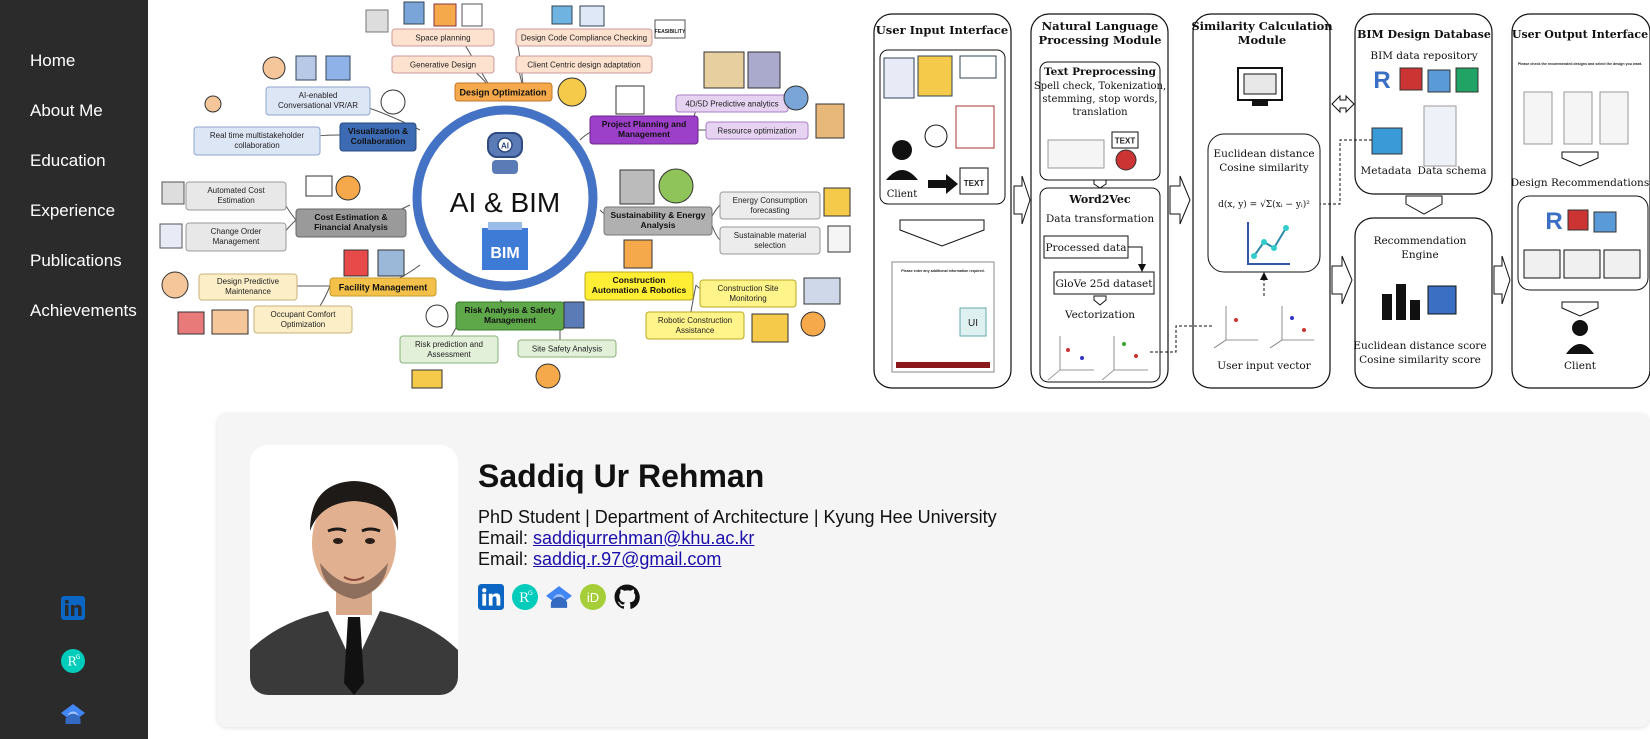 Image resolution: width=1650 pixels, height=739 pixels. I want to click on flow-text-badge: TEXT, so click(974, 183).